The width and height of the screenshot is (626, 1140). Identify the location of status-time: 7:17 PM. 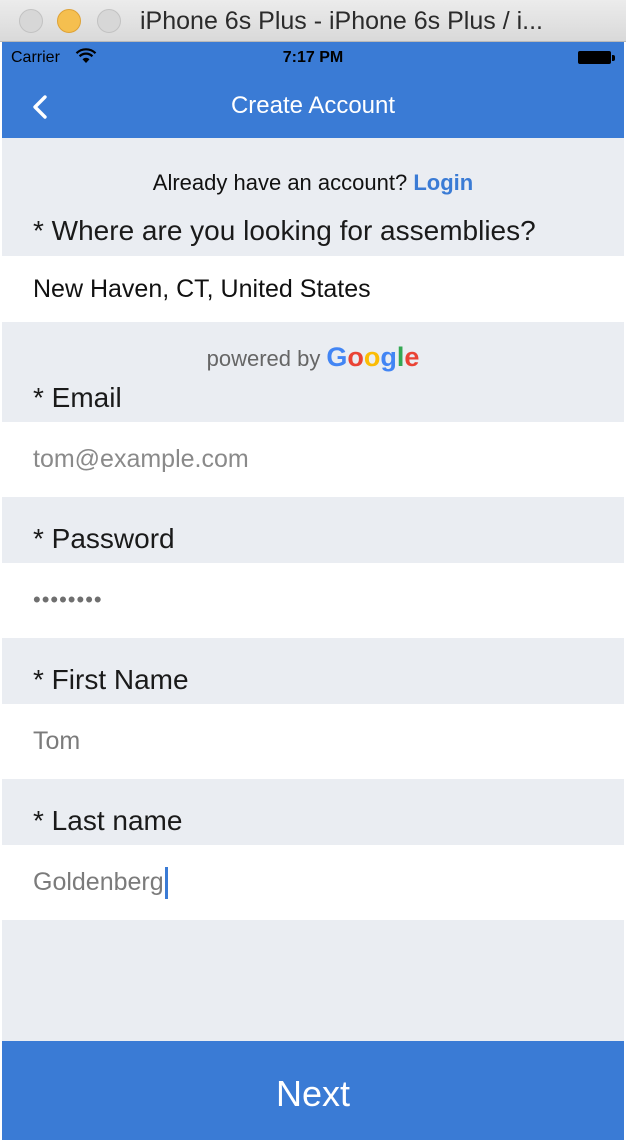
(313, 57).